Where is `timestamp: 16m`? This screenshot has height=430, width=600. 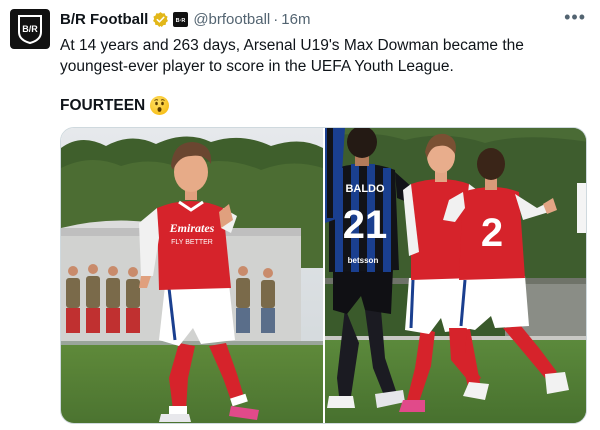
timestamp: 16m is located at coordinates (295, 19).